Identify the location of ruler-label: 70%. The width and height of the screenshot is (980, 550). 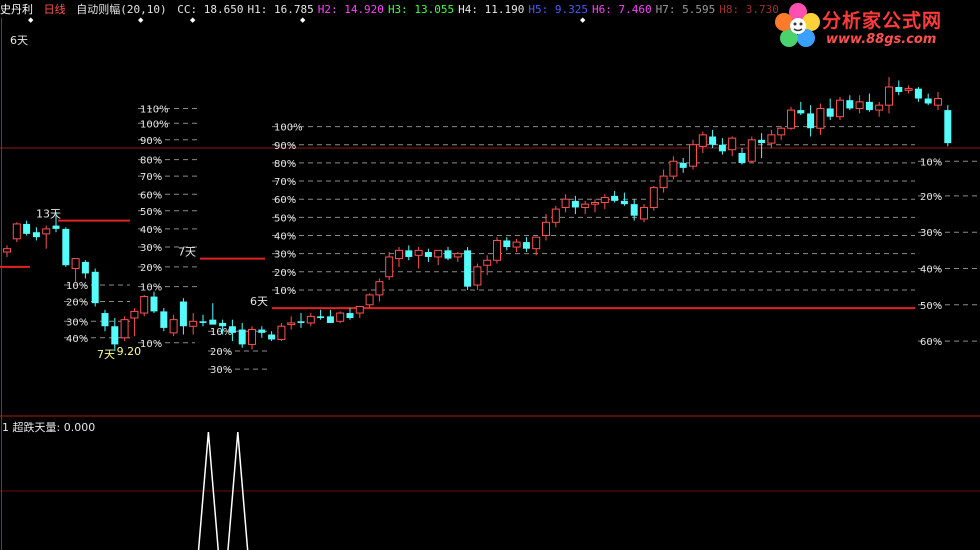
(285, 182).